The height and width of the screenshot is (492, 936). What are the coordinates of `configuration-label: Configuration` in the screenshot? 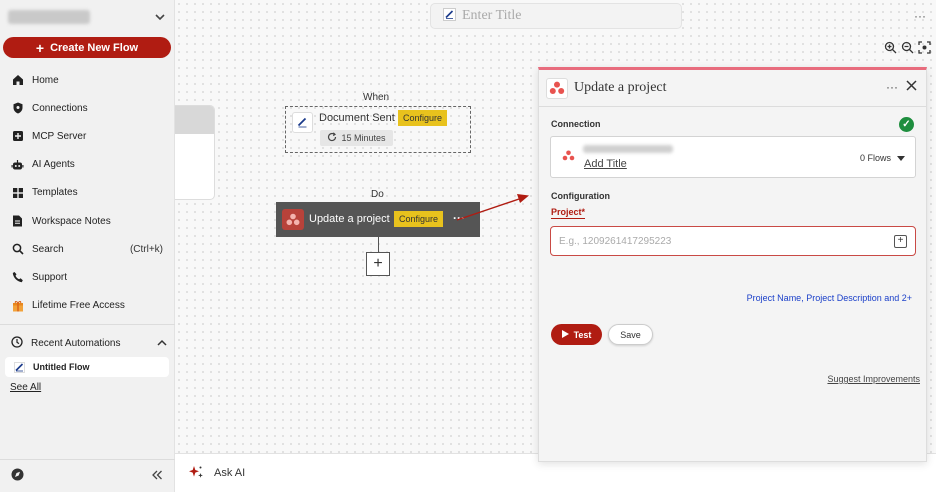 It's located at (580, 196).